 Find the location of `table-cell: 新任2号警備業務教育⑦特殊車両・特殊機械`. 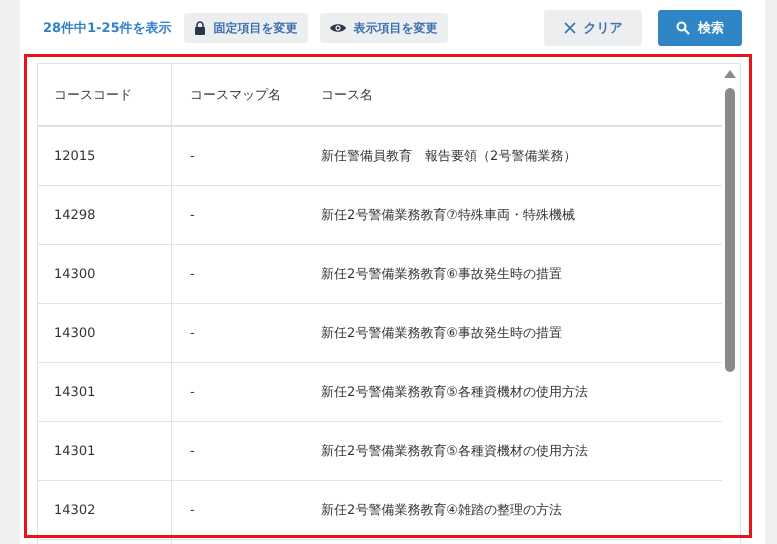

table-cell: 新任2号警備業務教育⑦特殊車両・特殊機械 is located at coordinates (521, 215).